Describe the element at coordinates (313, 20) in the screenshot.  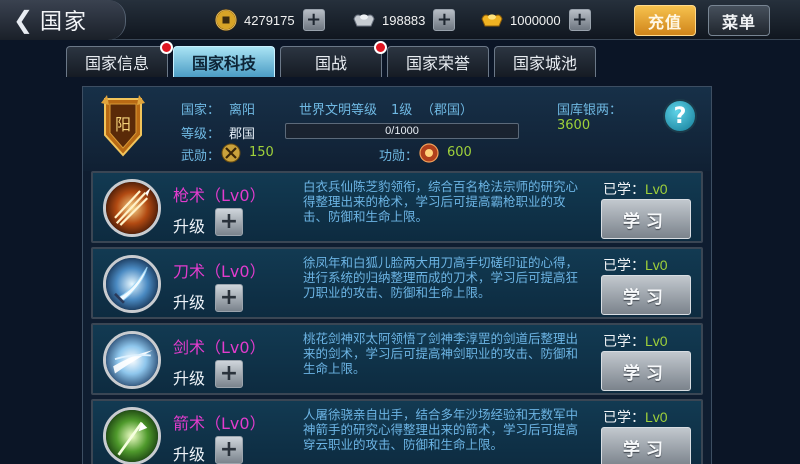
I see `add-copper-button: +` at that location.